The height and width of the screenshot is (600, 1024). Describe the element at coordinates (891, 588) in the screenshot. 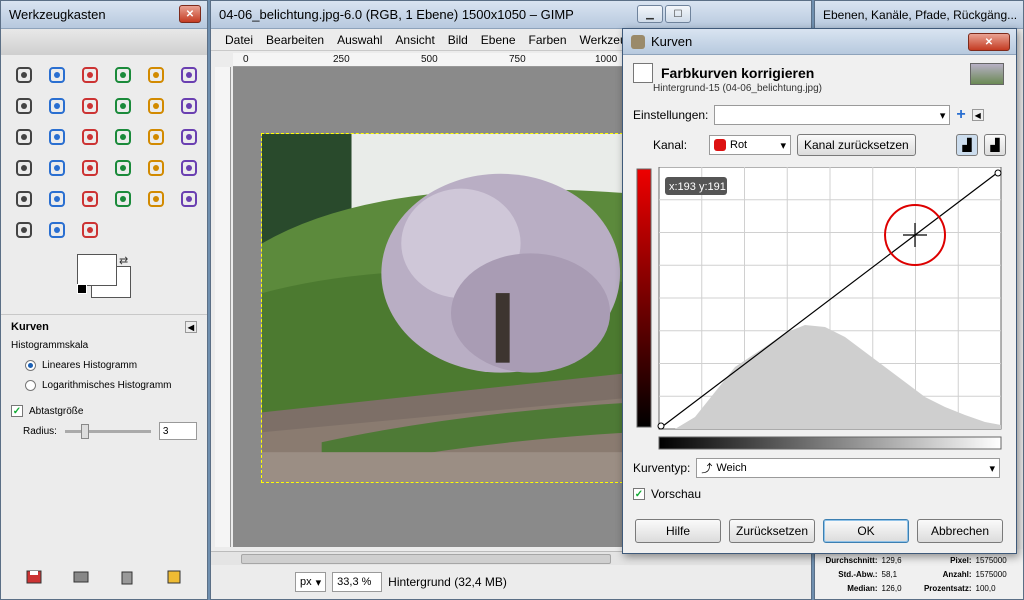

I see `stat-value: 126,0` at that location.